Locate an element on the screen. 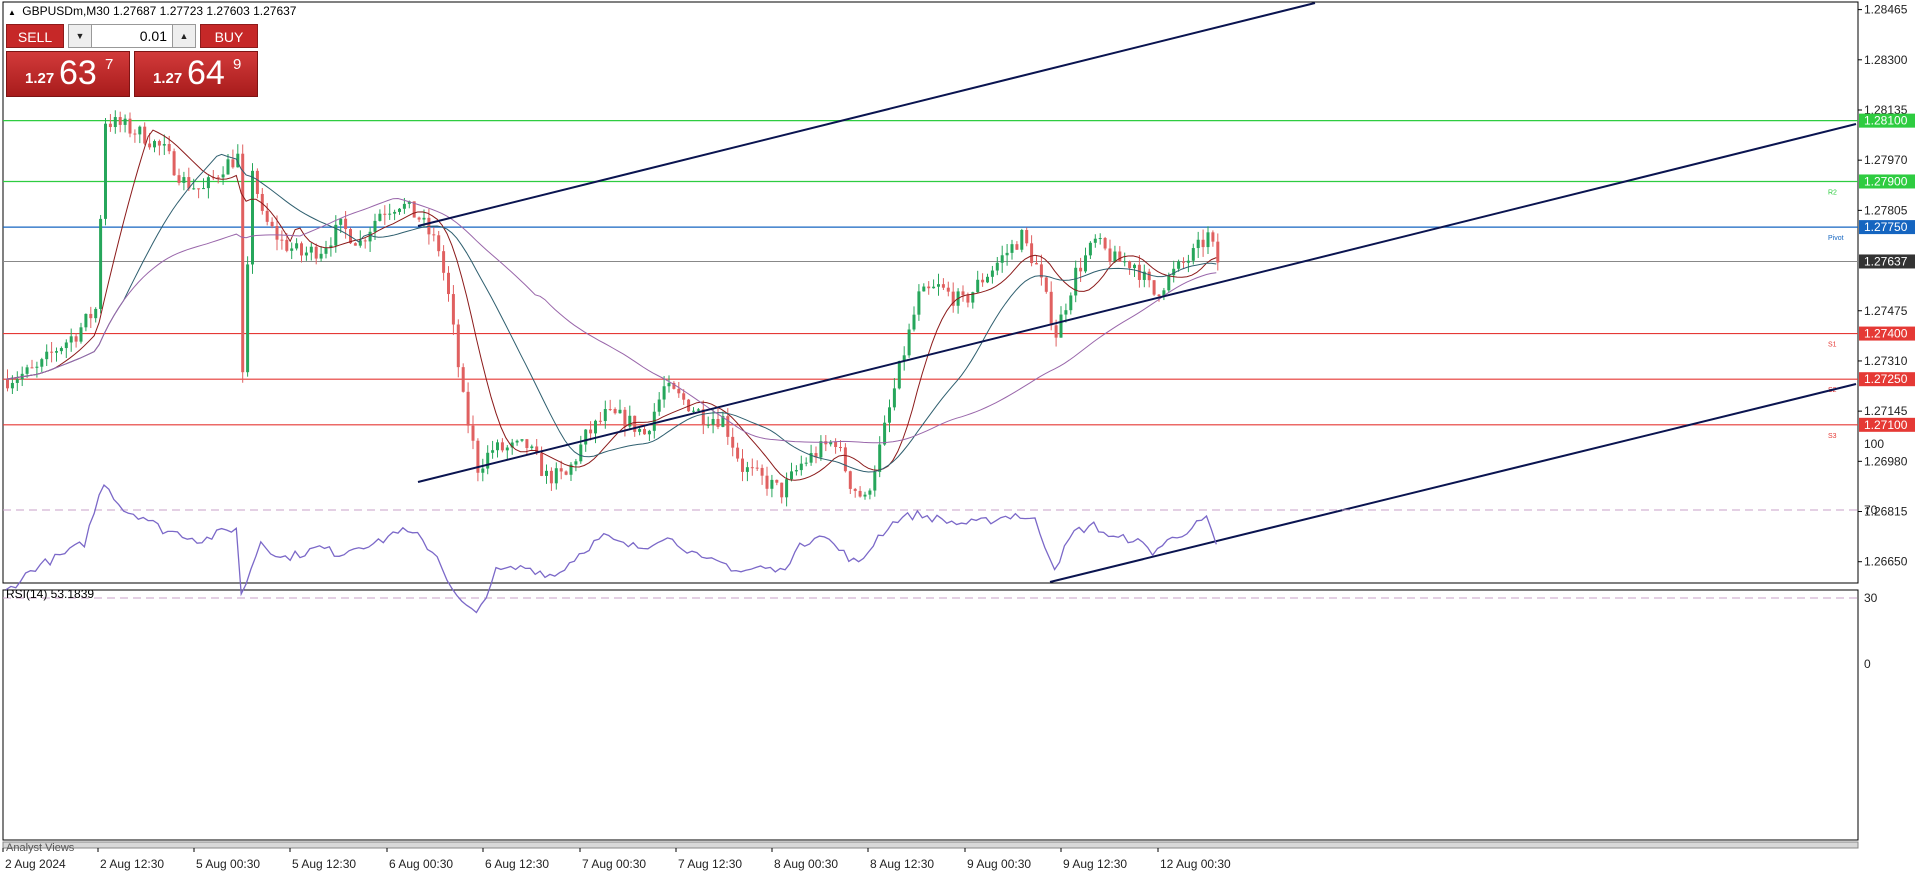  lot-size-input: 0.01 is located at coordinates (132, 36).